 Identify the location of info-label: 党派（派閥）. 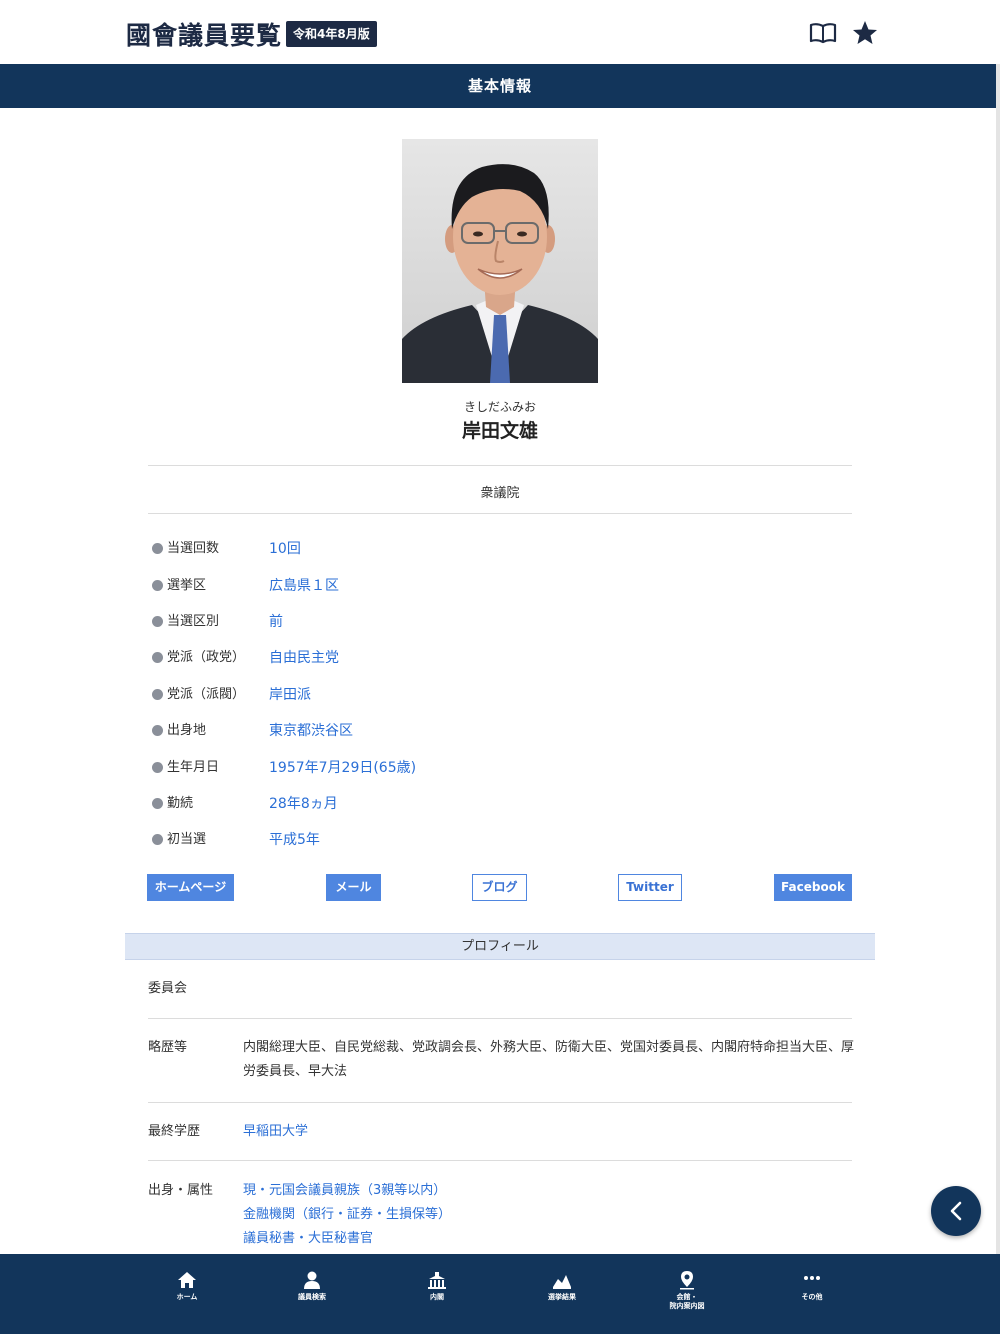
(206, 694).